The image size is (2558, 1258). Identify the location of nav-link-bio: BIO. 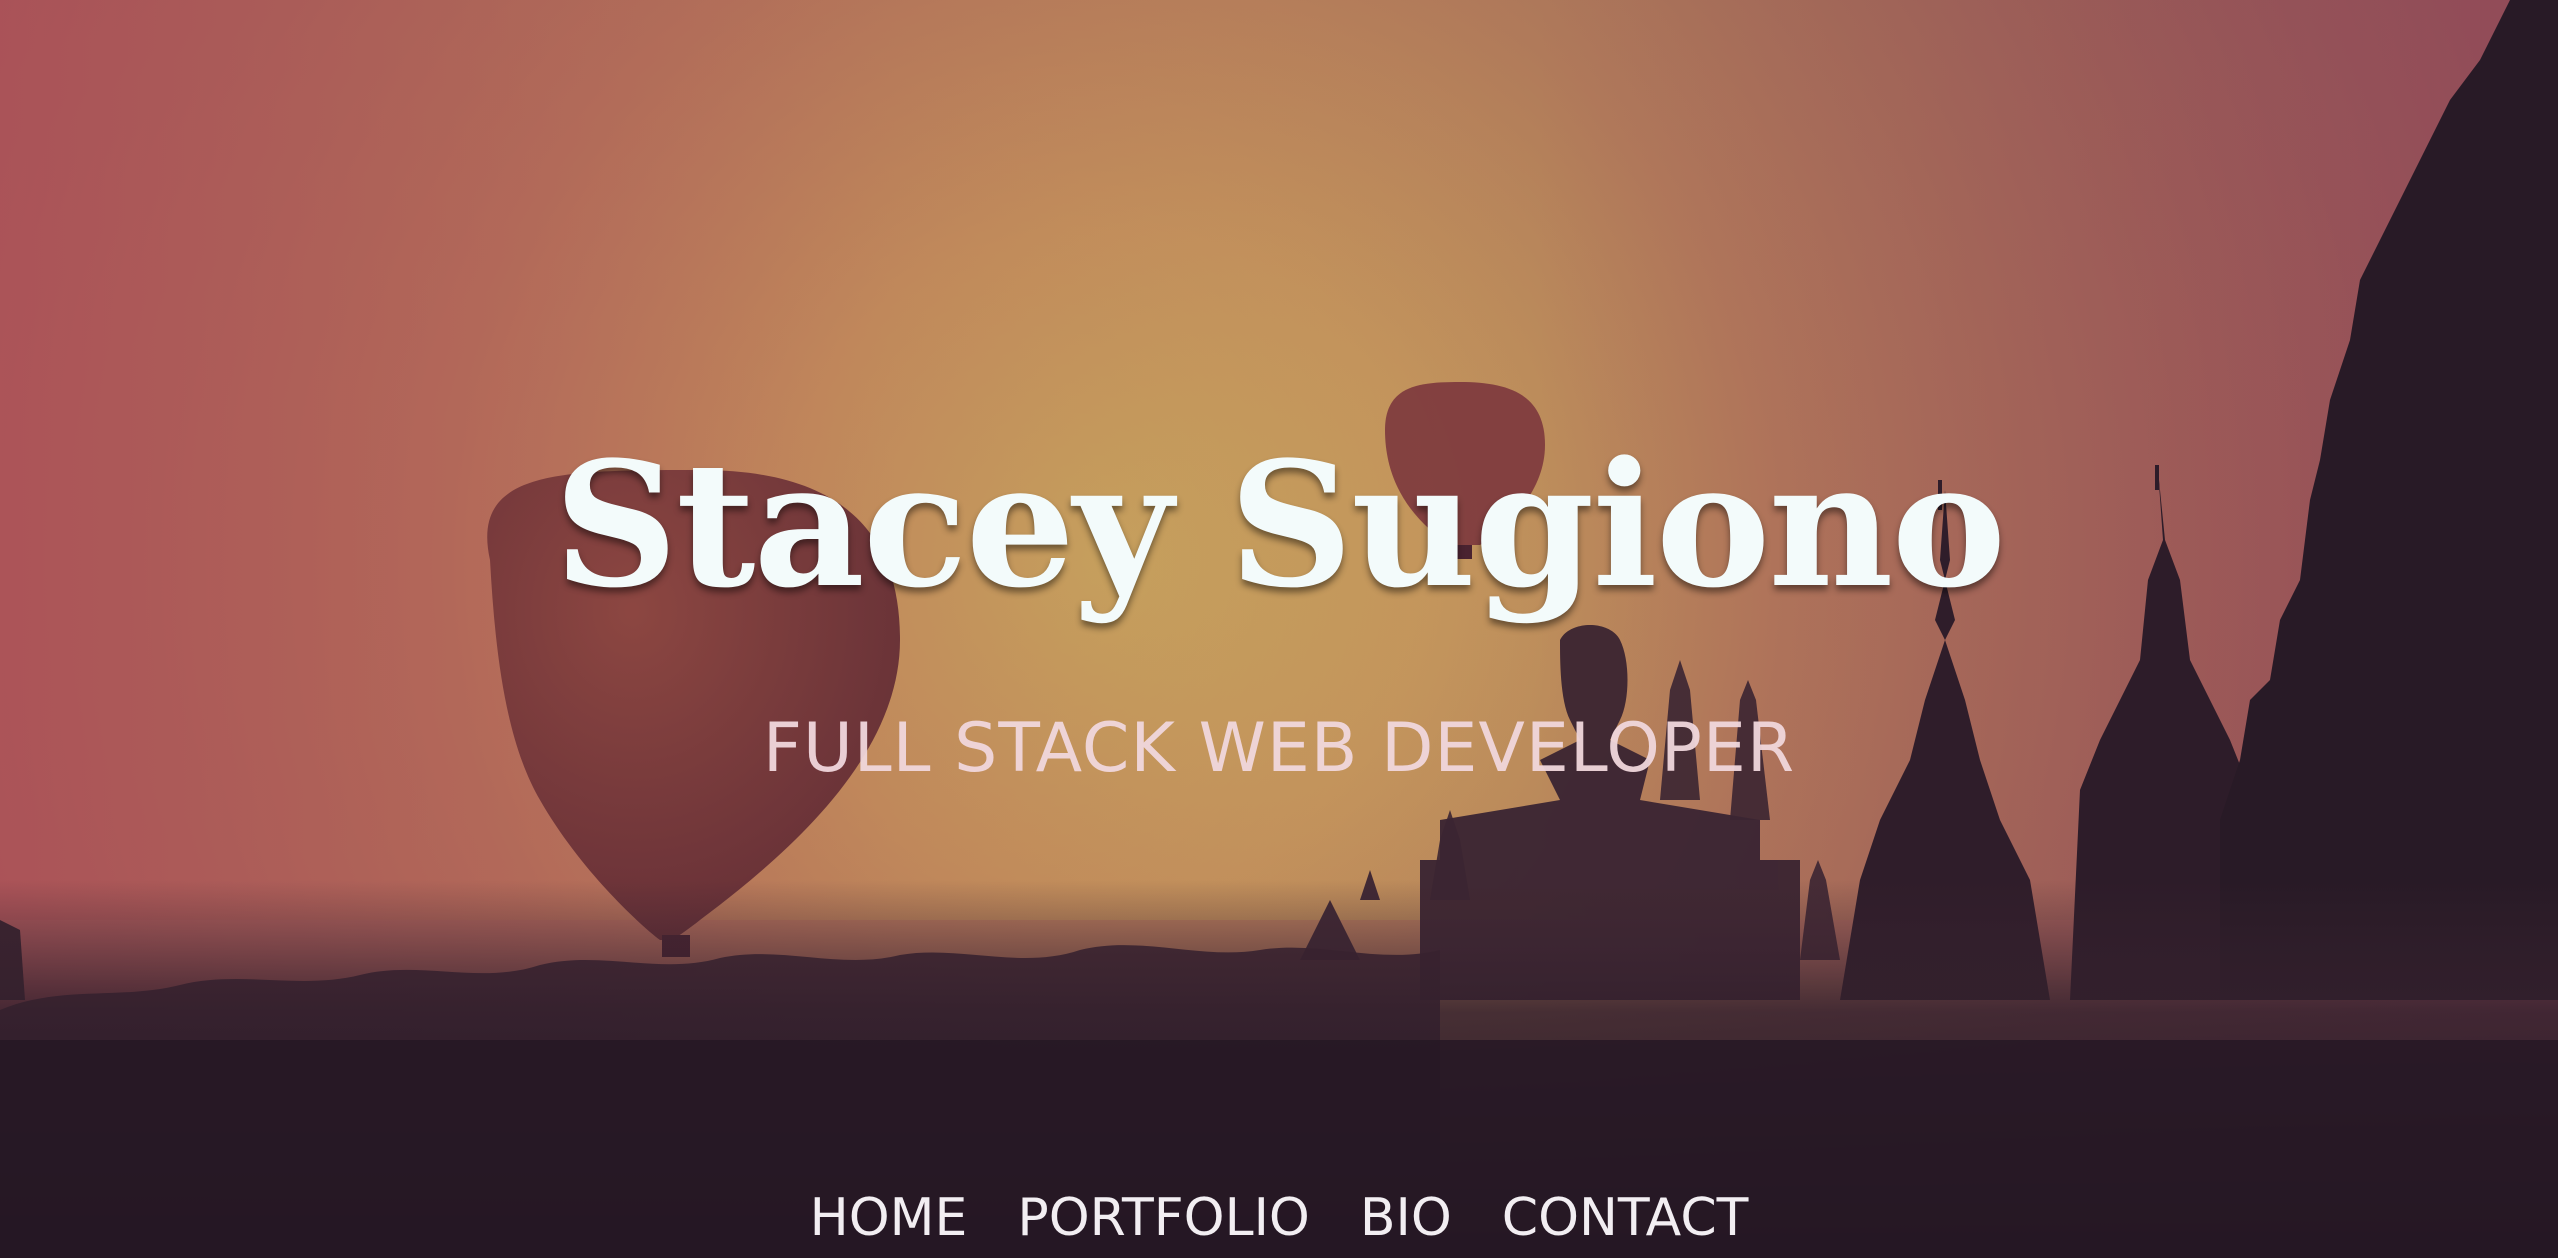
(1406, 1218).